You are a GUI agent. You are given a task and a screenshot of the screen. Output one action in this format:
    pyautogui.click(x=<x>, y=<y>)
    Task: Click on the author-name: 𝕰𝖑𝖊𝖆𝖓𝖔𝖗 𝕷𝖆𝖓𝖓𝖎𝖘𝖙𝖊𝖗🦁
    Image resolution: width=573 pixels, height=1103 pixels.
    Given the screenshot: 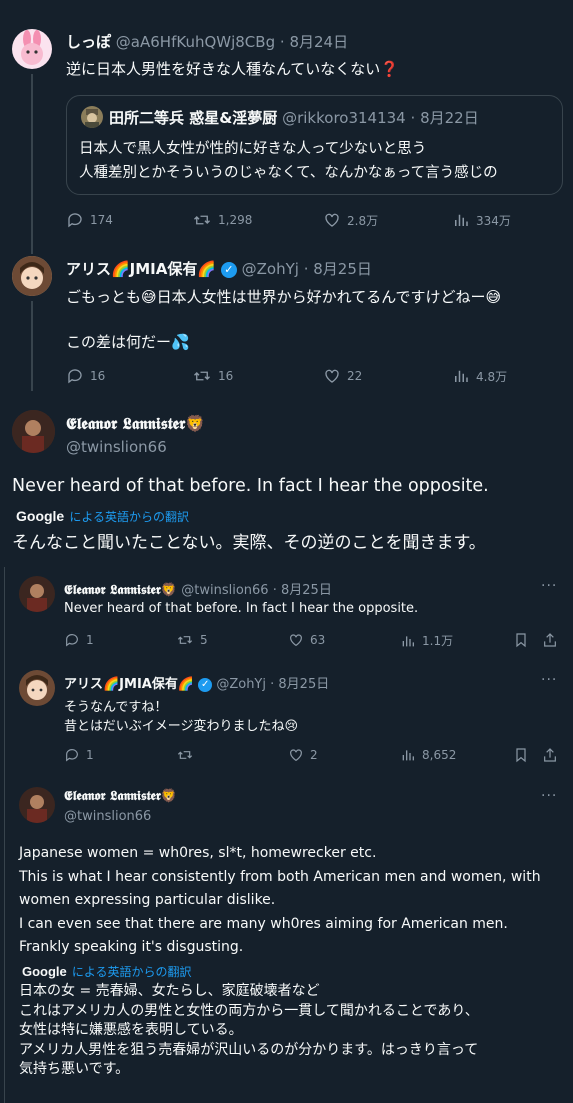 What is the action you would take?
    pyautogui.click(x=120, y=590)
    